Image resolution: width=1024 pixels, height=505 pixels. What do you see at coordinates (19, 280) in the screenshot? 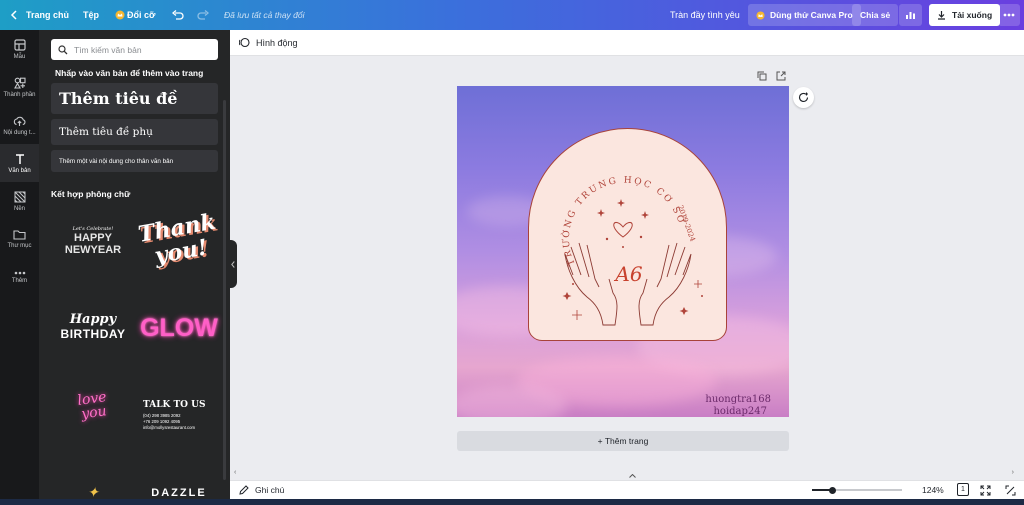
I see `rail-label: Thêm` at bounding box center [19, 280].